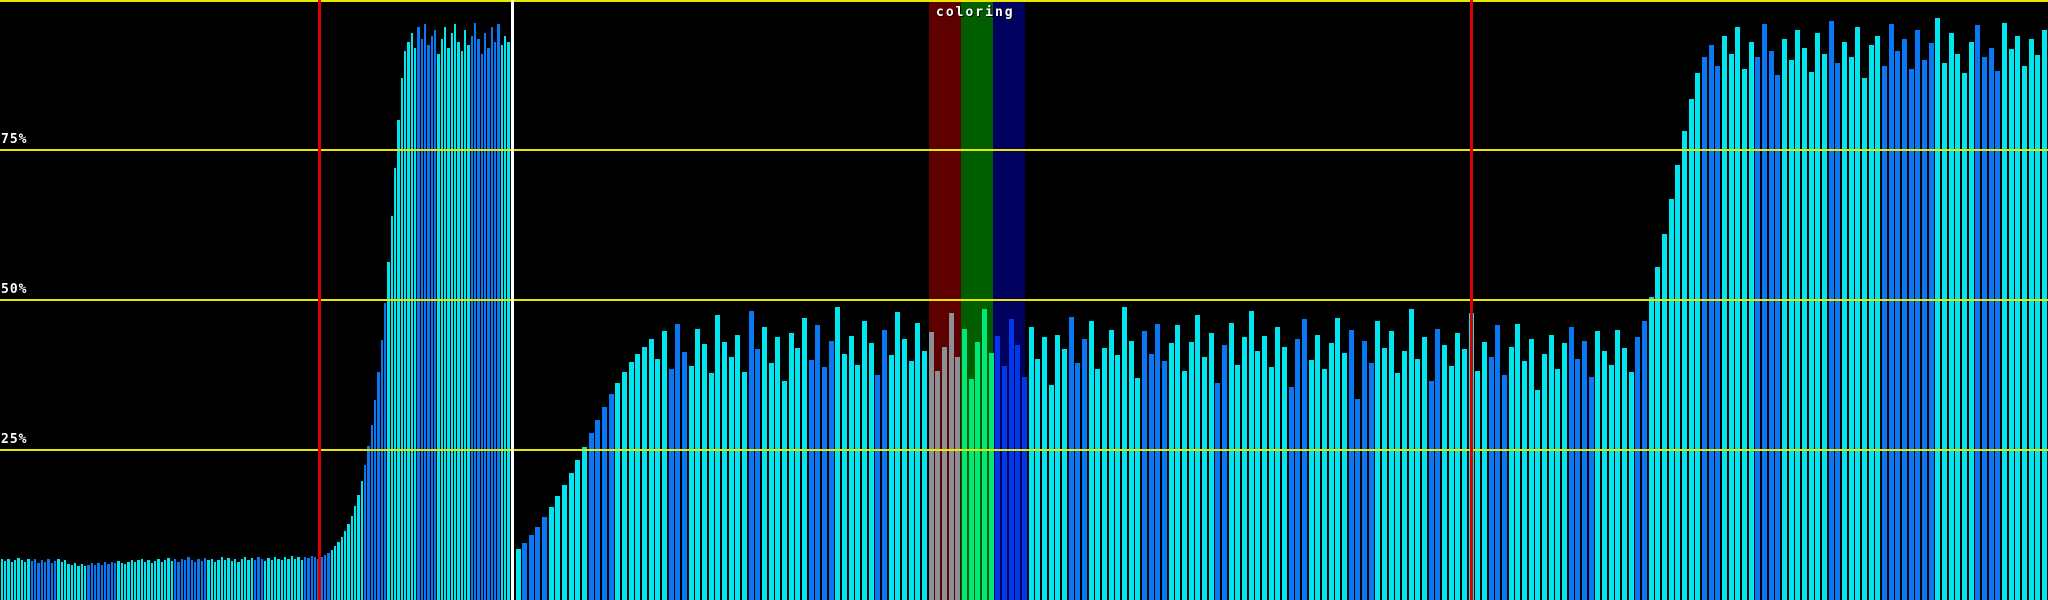 This screenshot has width=2048, height=600. Describe the element at coordinates (975, 12) in the screenshot. I see `coloring-annotation-label: coloring` at that location.